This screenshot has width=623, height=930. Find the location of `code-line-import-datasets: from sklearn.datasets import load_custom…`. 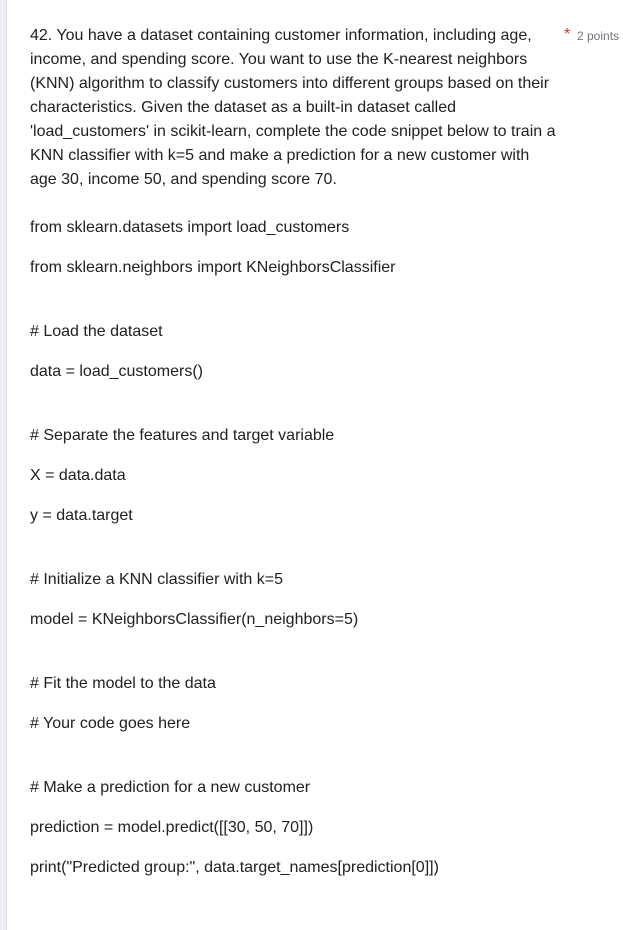

code-line-import-datasets: from sklearn.datasets import load_custom… is located at coordinates (190, 227).